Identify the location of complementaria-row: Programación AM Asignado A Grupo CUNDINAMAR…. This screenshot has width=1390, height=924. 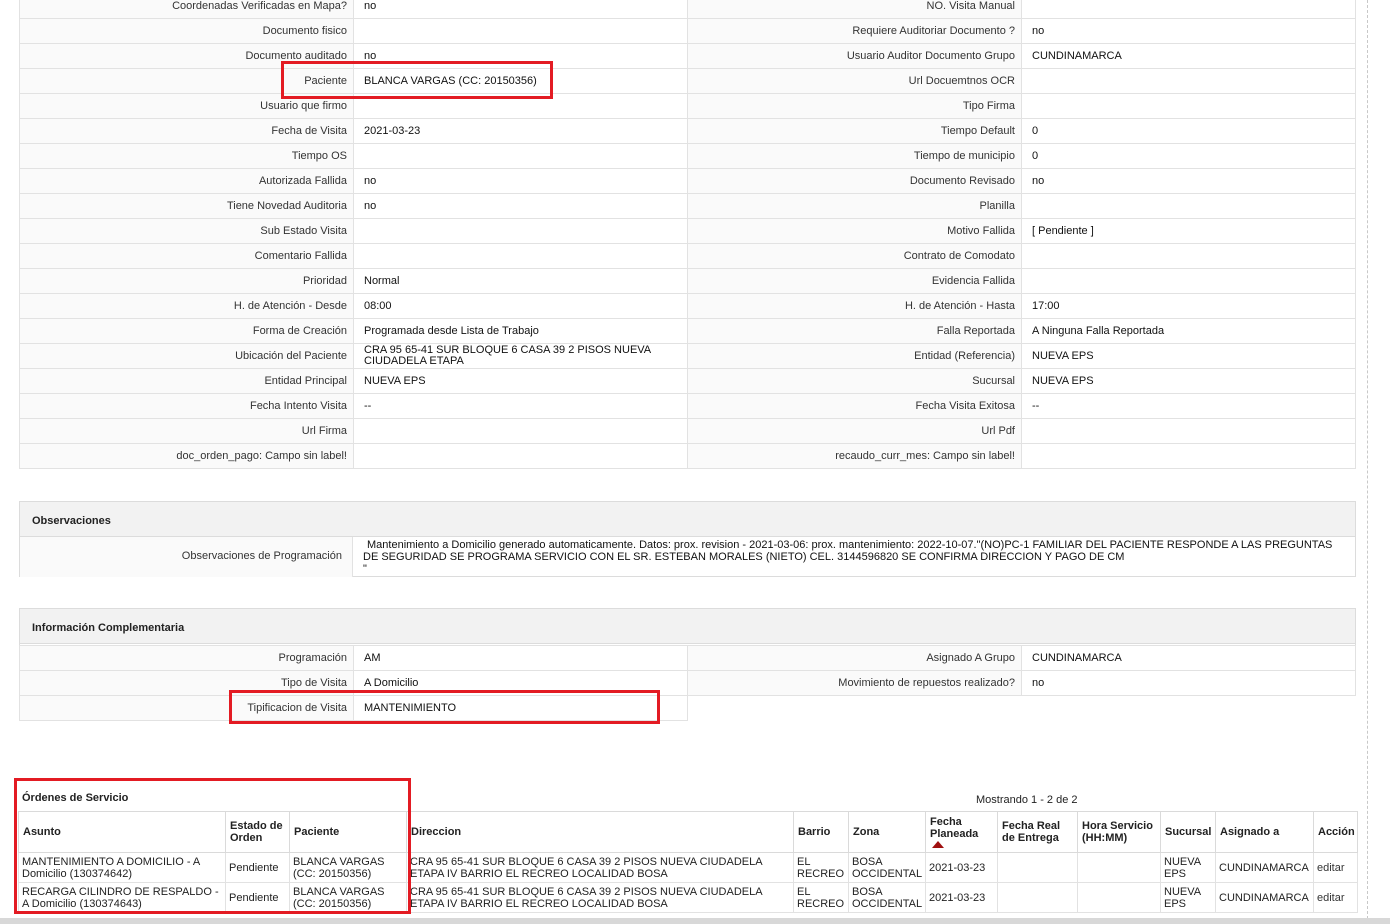
(687, 658).